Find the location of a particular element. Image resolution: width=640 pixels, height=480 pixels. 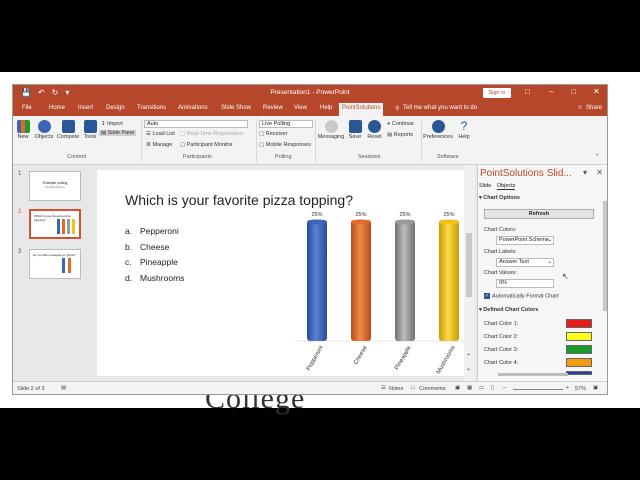

chart-labels-select: Answer Text ⌄ is located at coordinates (525, 262).